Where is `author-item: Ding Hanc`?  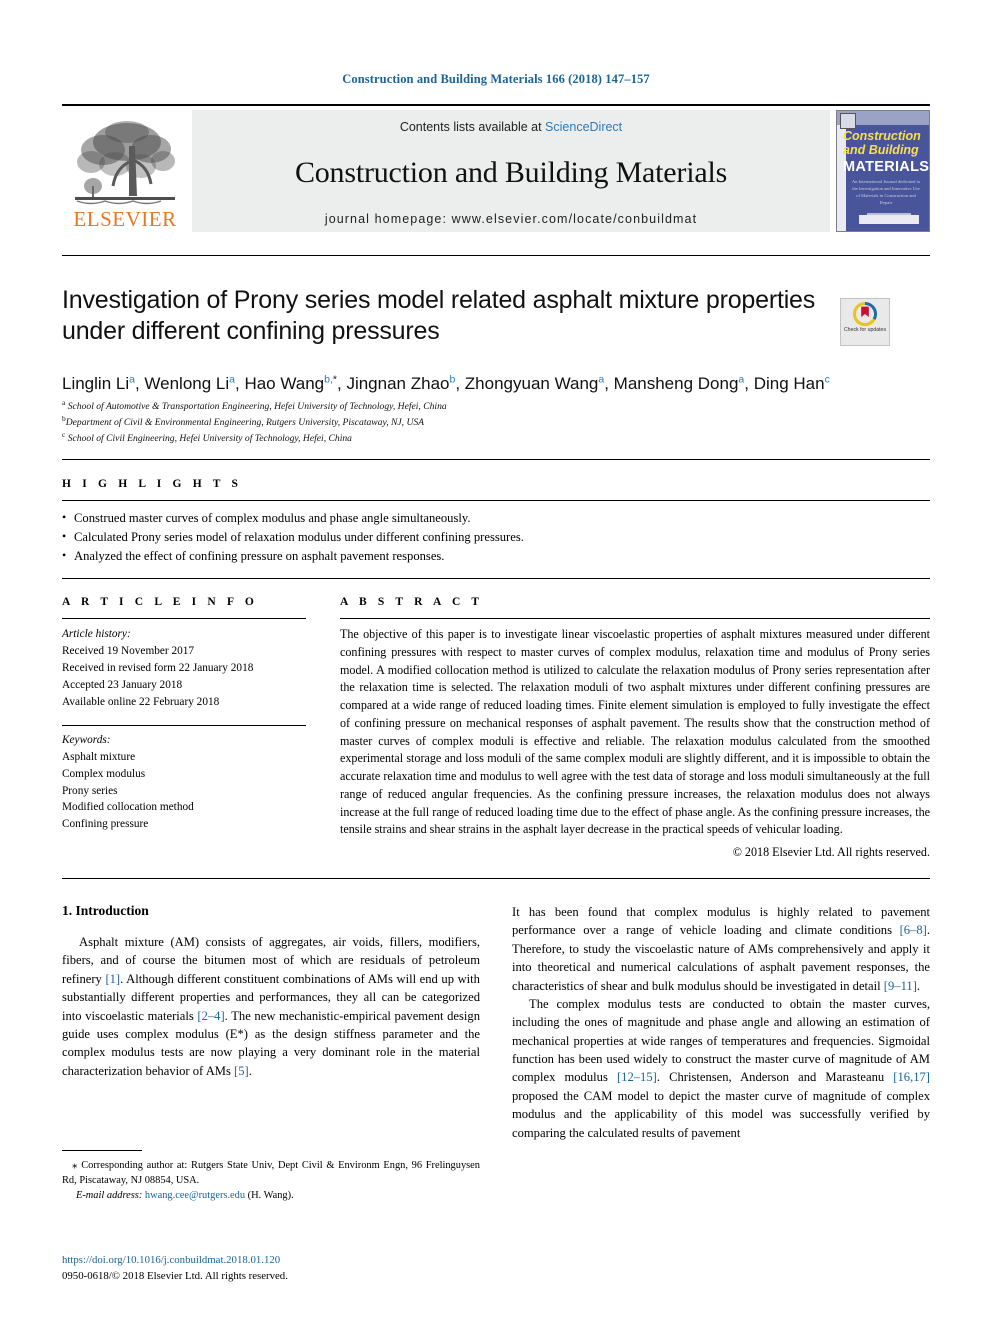 author-item: Ding Hanc is located at coordinates (792, 383).